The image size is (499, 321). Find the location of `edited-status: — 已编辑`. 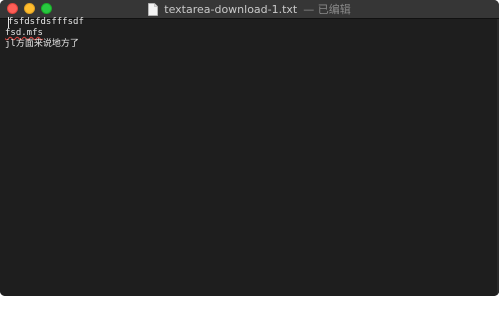

edited-status: — 已编辑 is located at coordinates (327, 9).